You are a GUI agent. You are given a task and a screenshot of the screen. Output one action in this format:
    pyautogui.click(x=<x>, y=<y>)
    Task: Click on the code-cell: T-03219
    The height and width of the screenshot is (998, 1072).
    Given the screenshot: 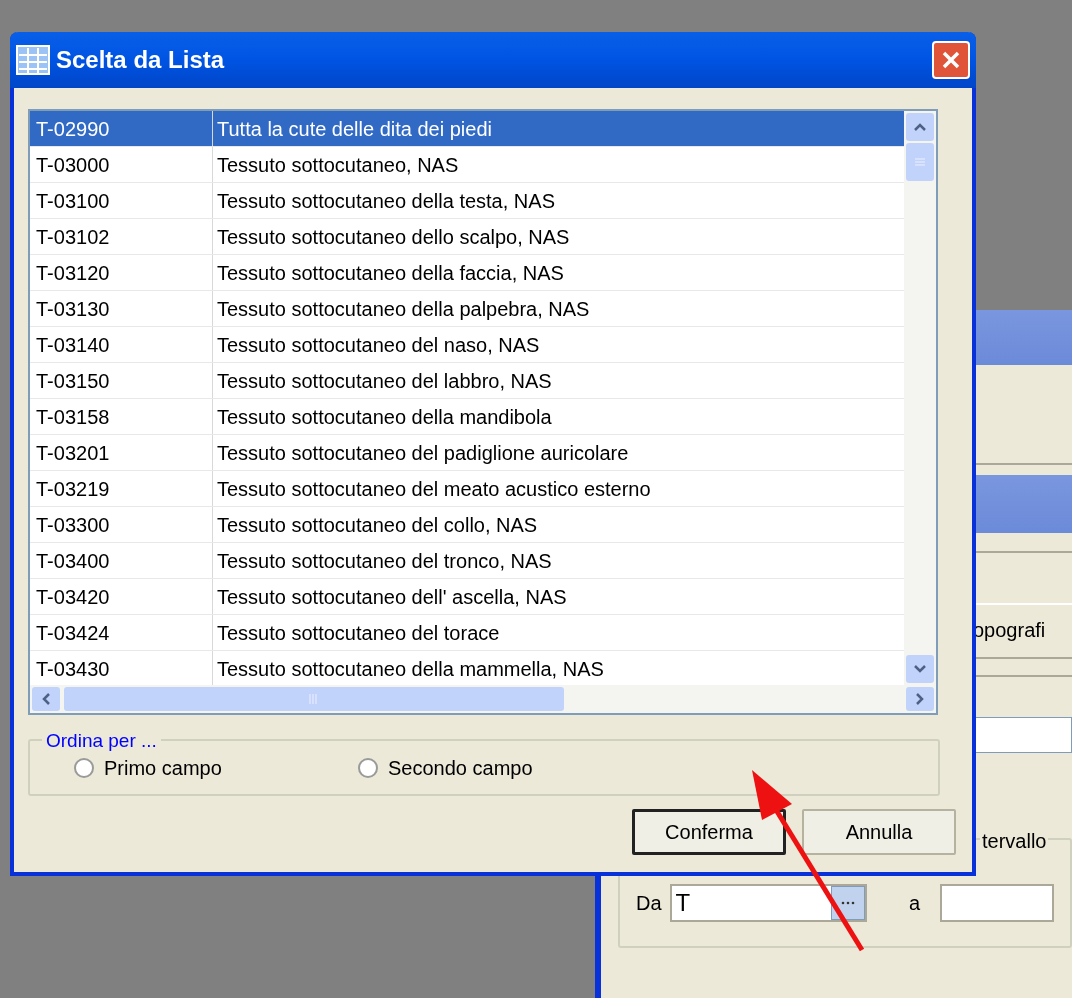 What is the action you would take?
    pyautogui.click(x=121, y=488)
    